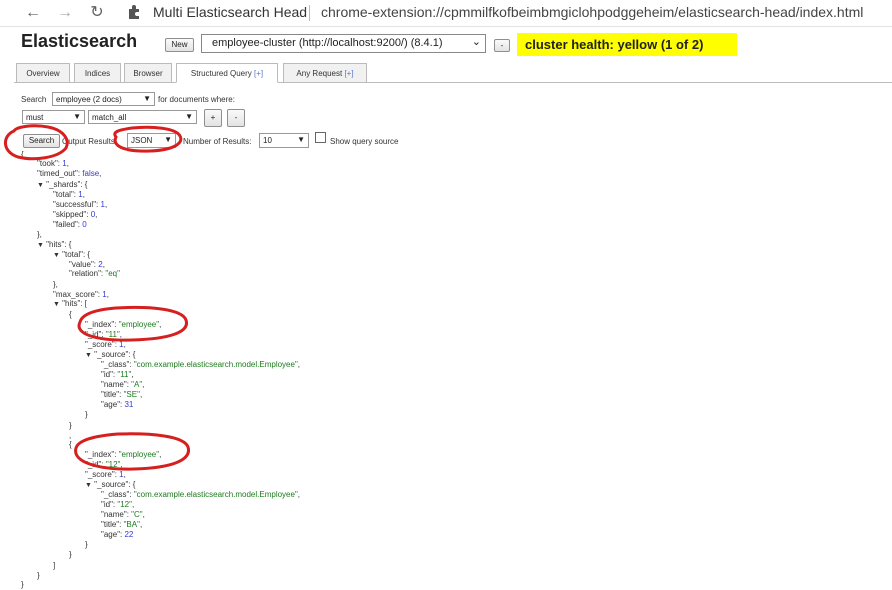 This screenshot has width=892, height=590. I want to click on remove-clause-button: -, so click(236, 118).